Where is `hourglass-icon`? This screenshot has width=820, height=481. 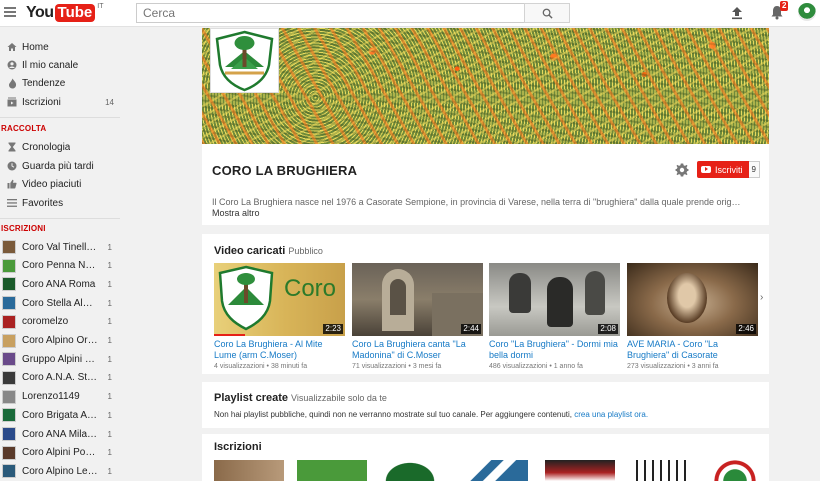 hourglass-icon is located at coordinates (12, 147).